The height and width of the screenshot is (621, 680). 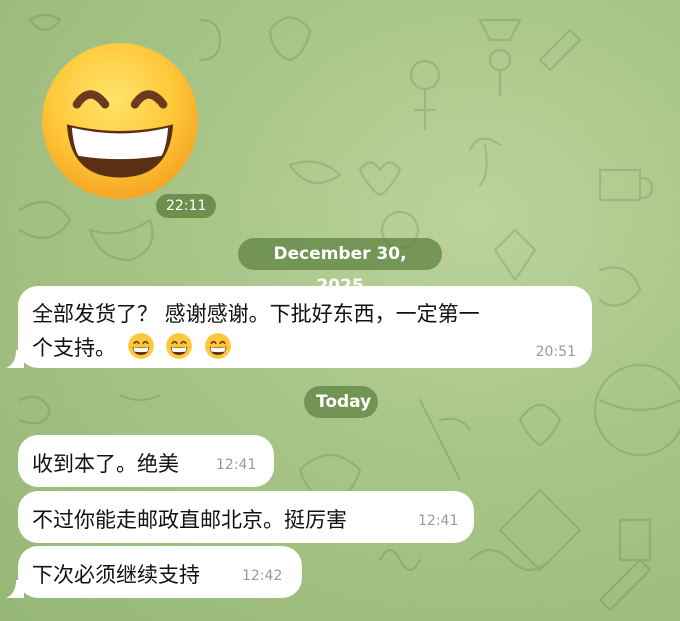 I want to click on date-separator: December 30, 2025, so click(x=340, y=267).